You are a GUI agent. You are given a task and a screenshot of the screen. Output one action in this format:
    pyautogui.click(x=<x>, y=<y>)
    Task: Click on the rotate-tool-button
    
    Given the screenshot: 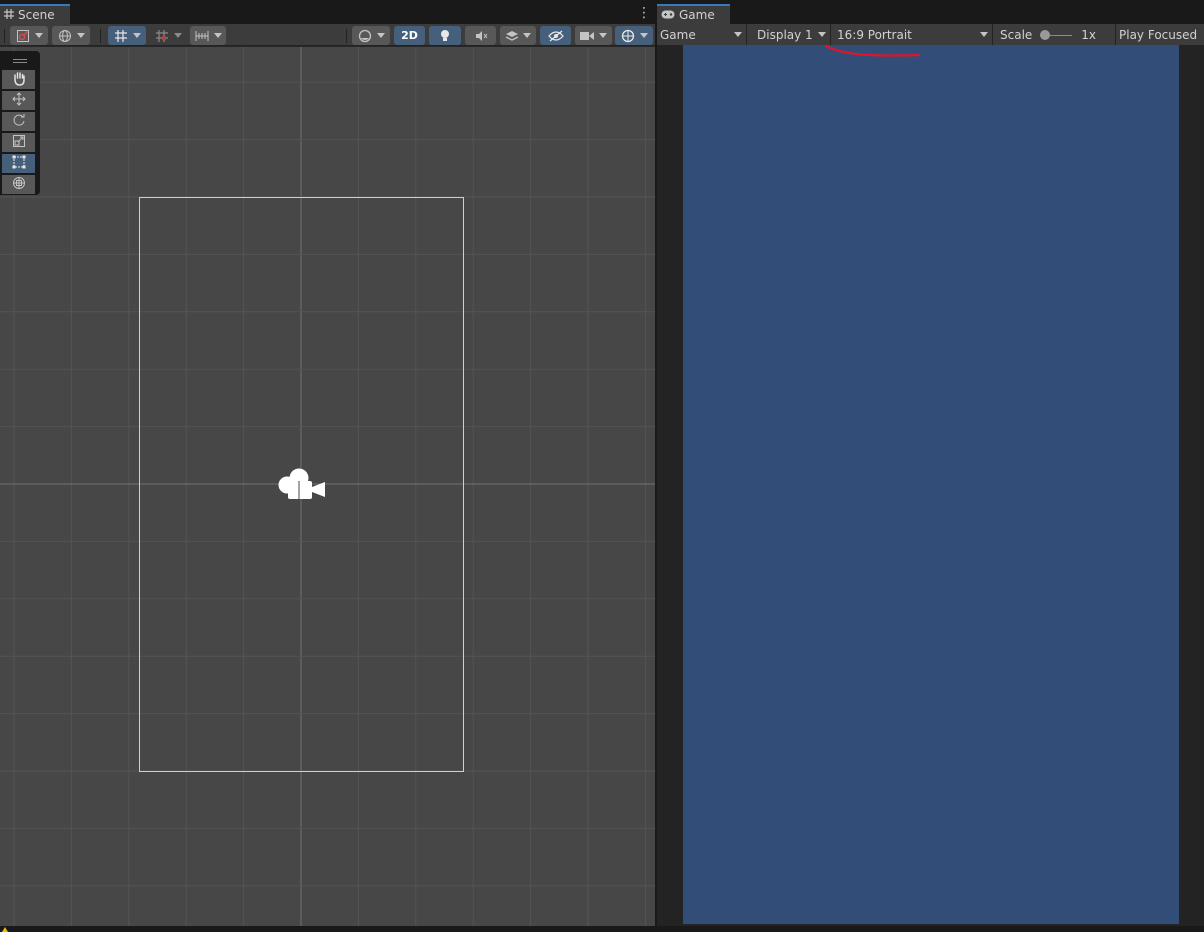 What is the action you would take?
    pyautogui.click(x=18, y=121)
    